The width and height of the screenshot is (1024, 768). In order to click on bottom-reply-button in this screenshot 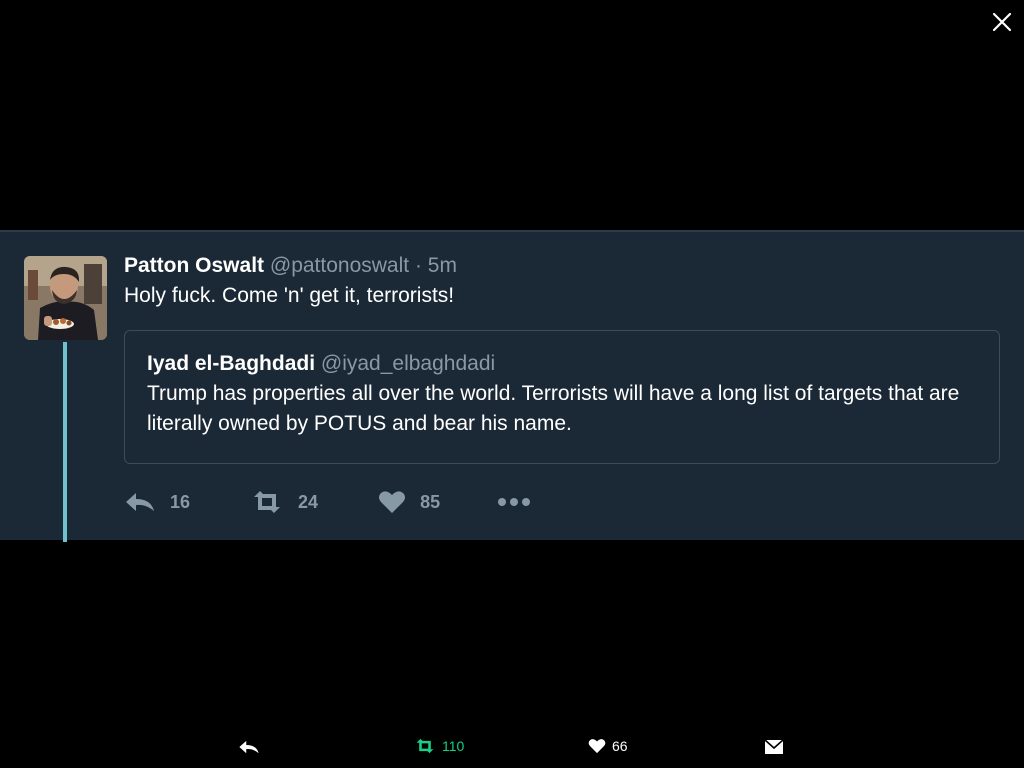, I will do `click(252, 747)`.